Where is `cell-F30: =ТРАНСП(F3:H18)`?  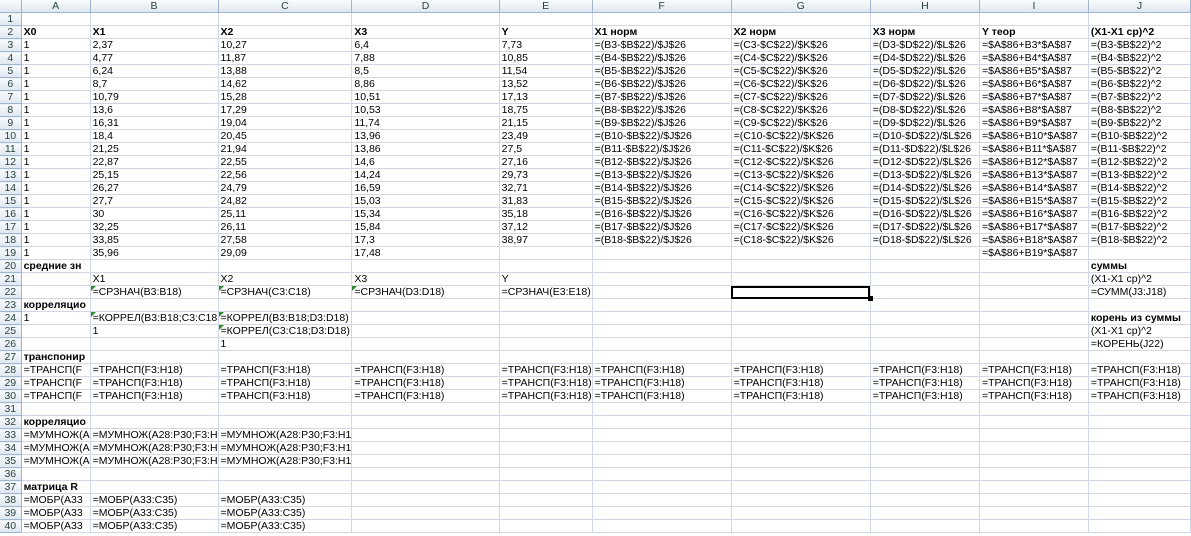
cell-F30: =ТРАНСП(F3:H18) is located at coordinates (662, 396).